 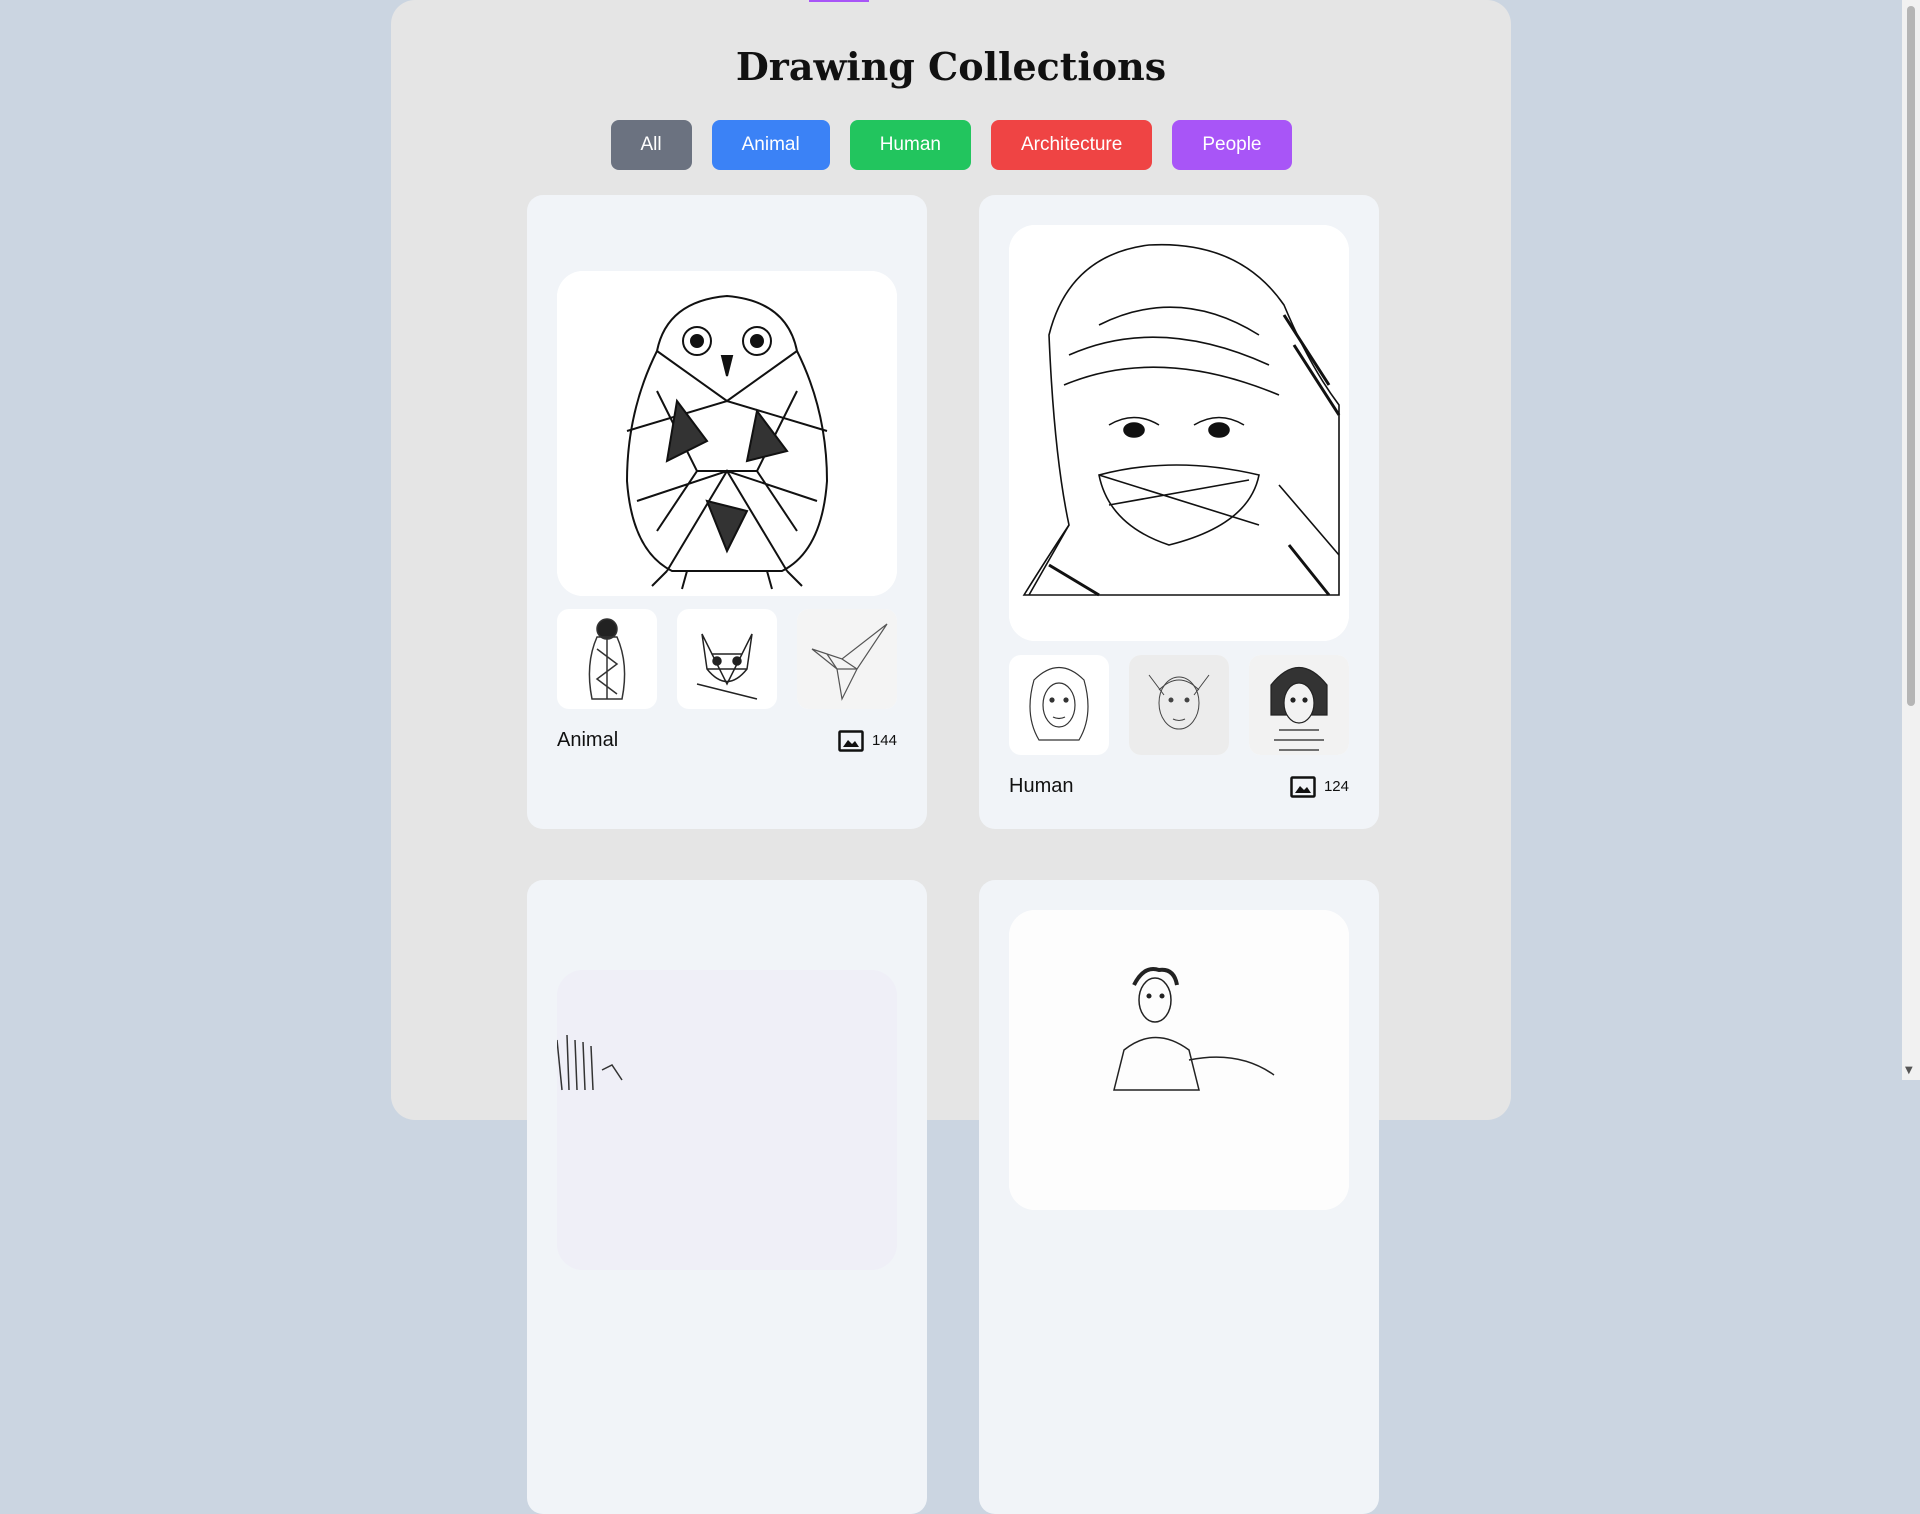 I want to click on top-accent-bar, so click(x=839, y=1).